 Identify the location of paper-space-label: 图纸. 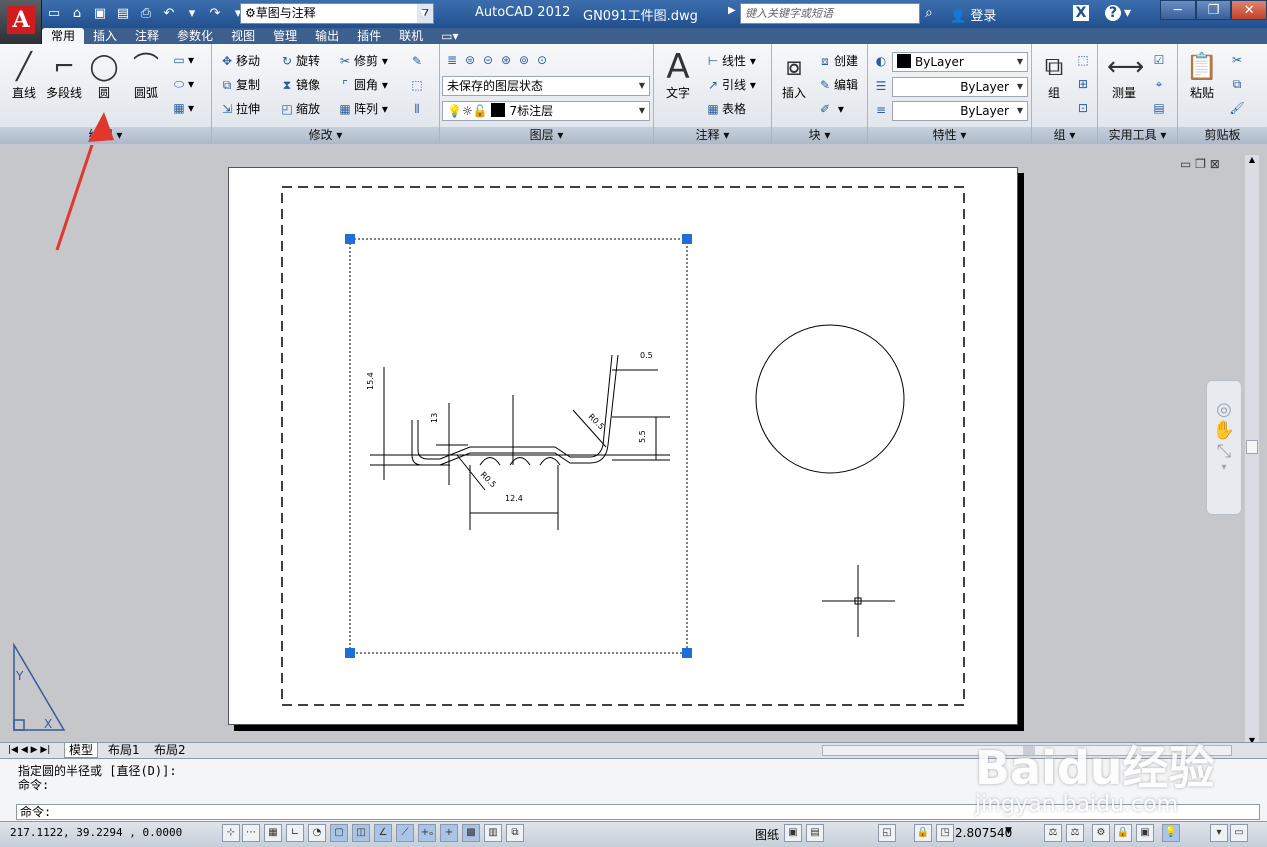
(767, 834).